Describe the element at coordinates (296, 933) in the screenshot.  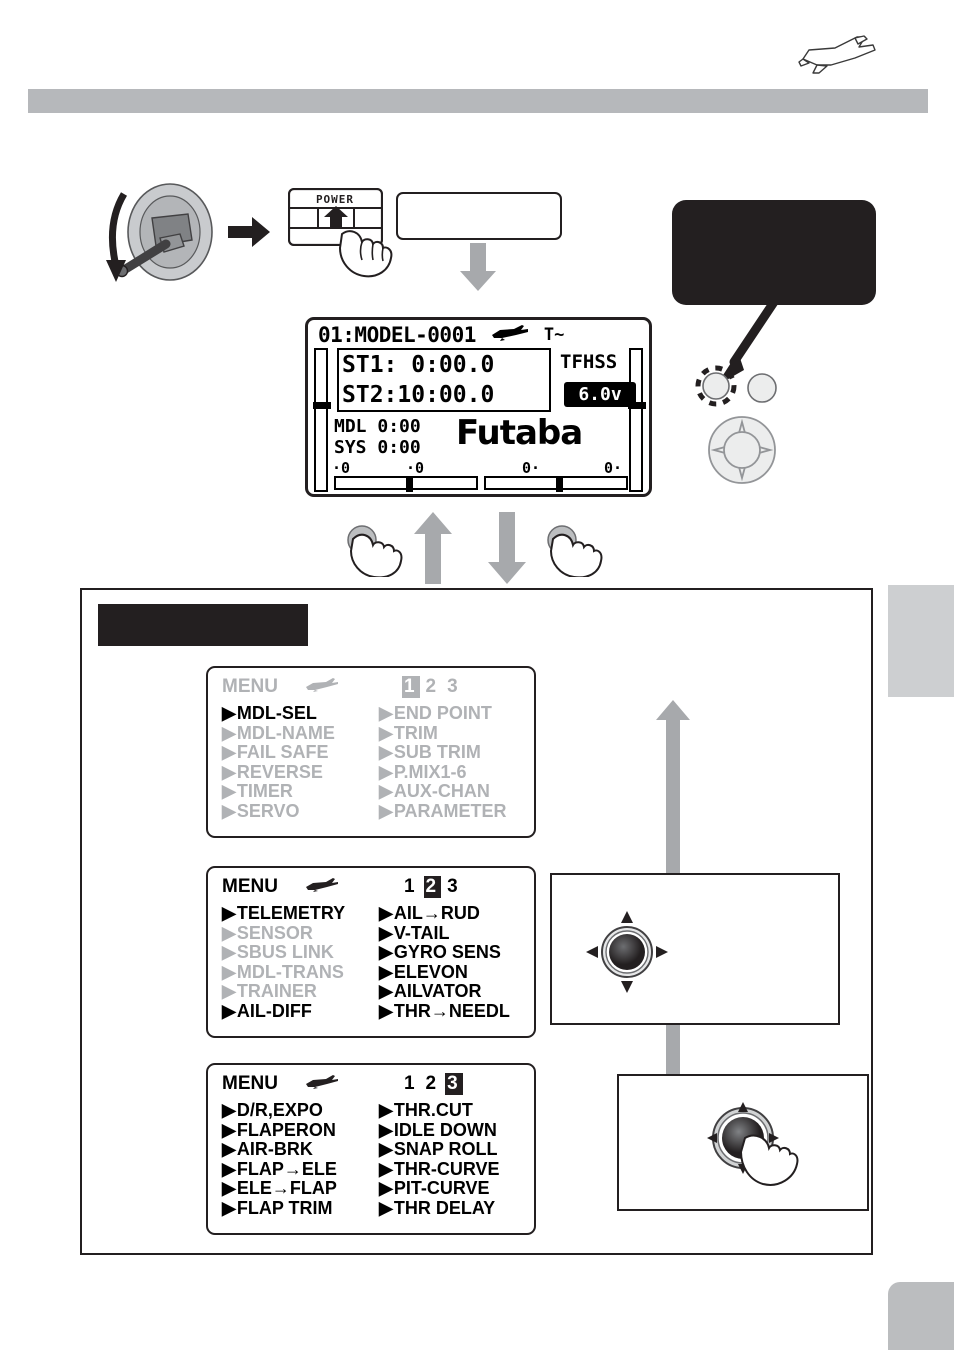
I see `menu-item: ▶SENSOR` at that location.